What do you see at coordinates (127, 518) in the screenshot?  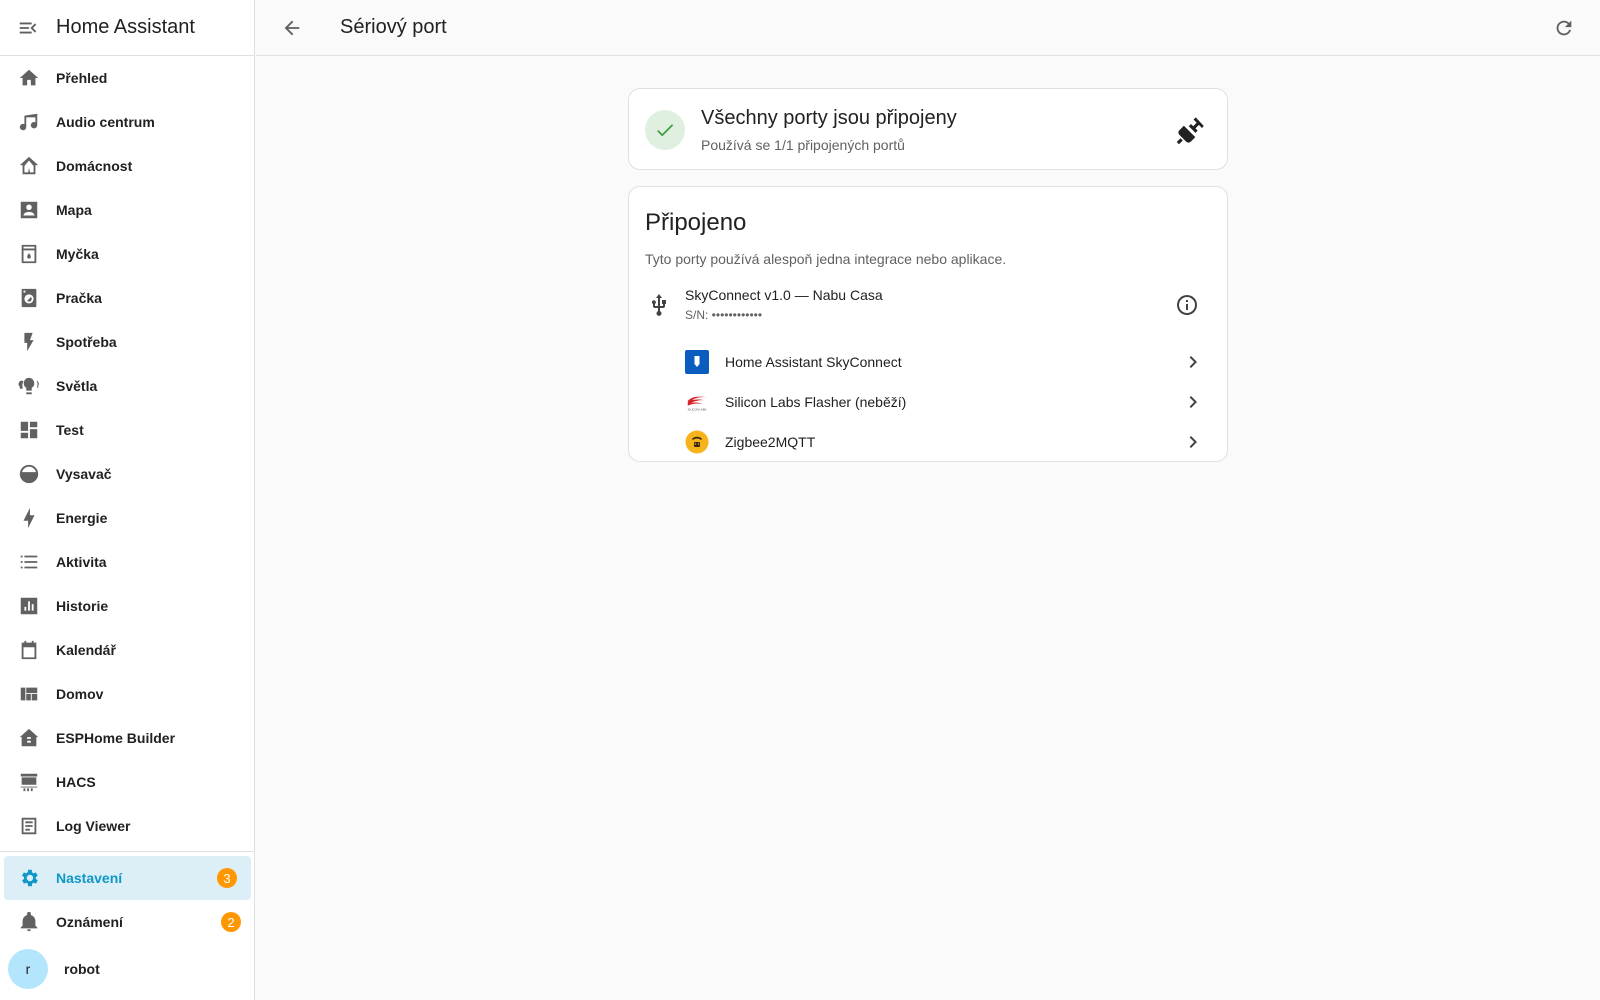 I see `sidebar-item-energie: Energie` at bounding box center [127, 518].